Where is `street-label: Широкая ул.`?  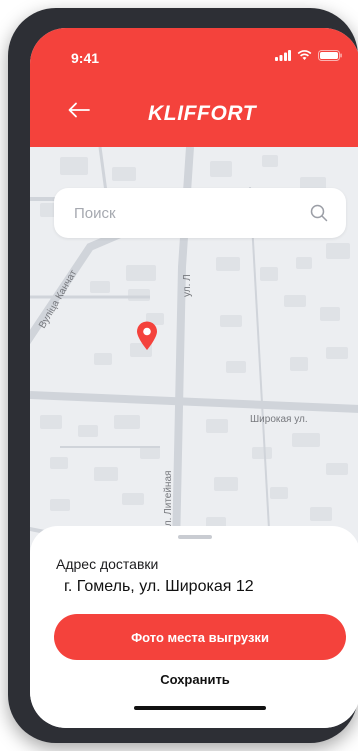
street-label: Широкая ул. is located at coordinates (279, 419).